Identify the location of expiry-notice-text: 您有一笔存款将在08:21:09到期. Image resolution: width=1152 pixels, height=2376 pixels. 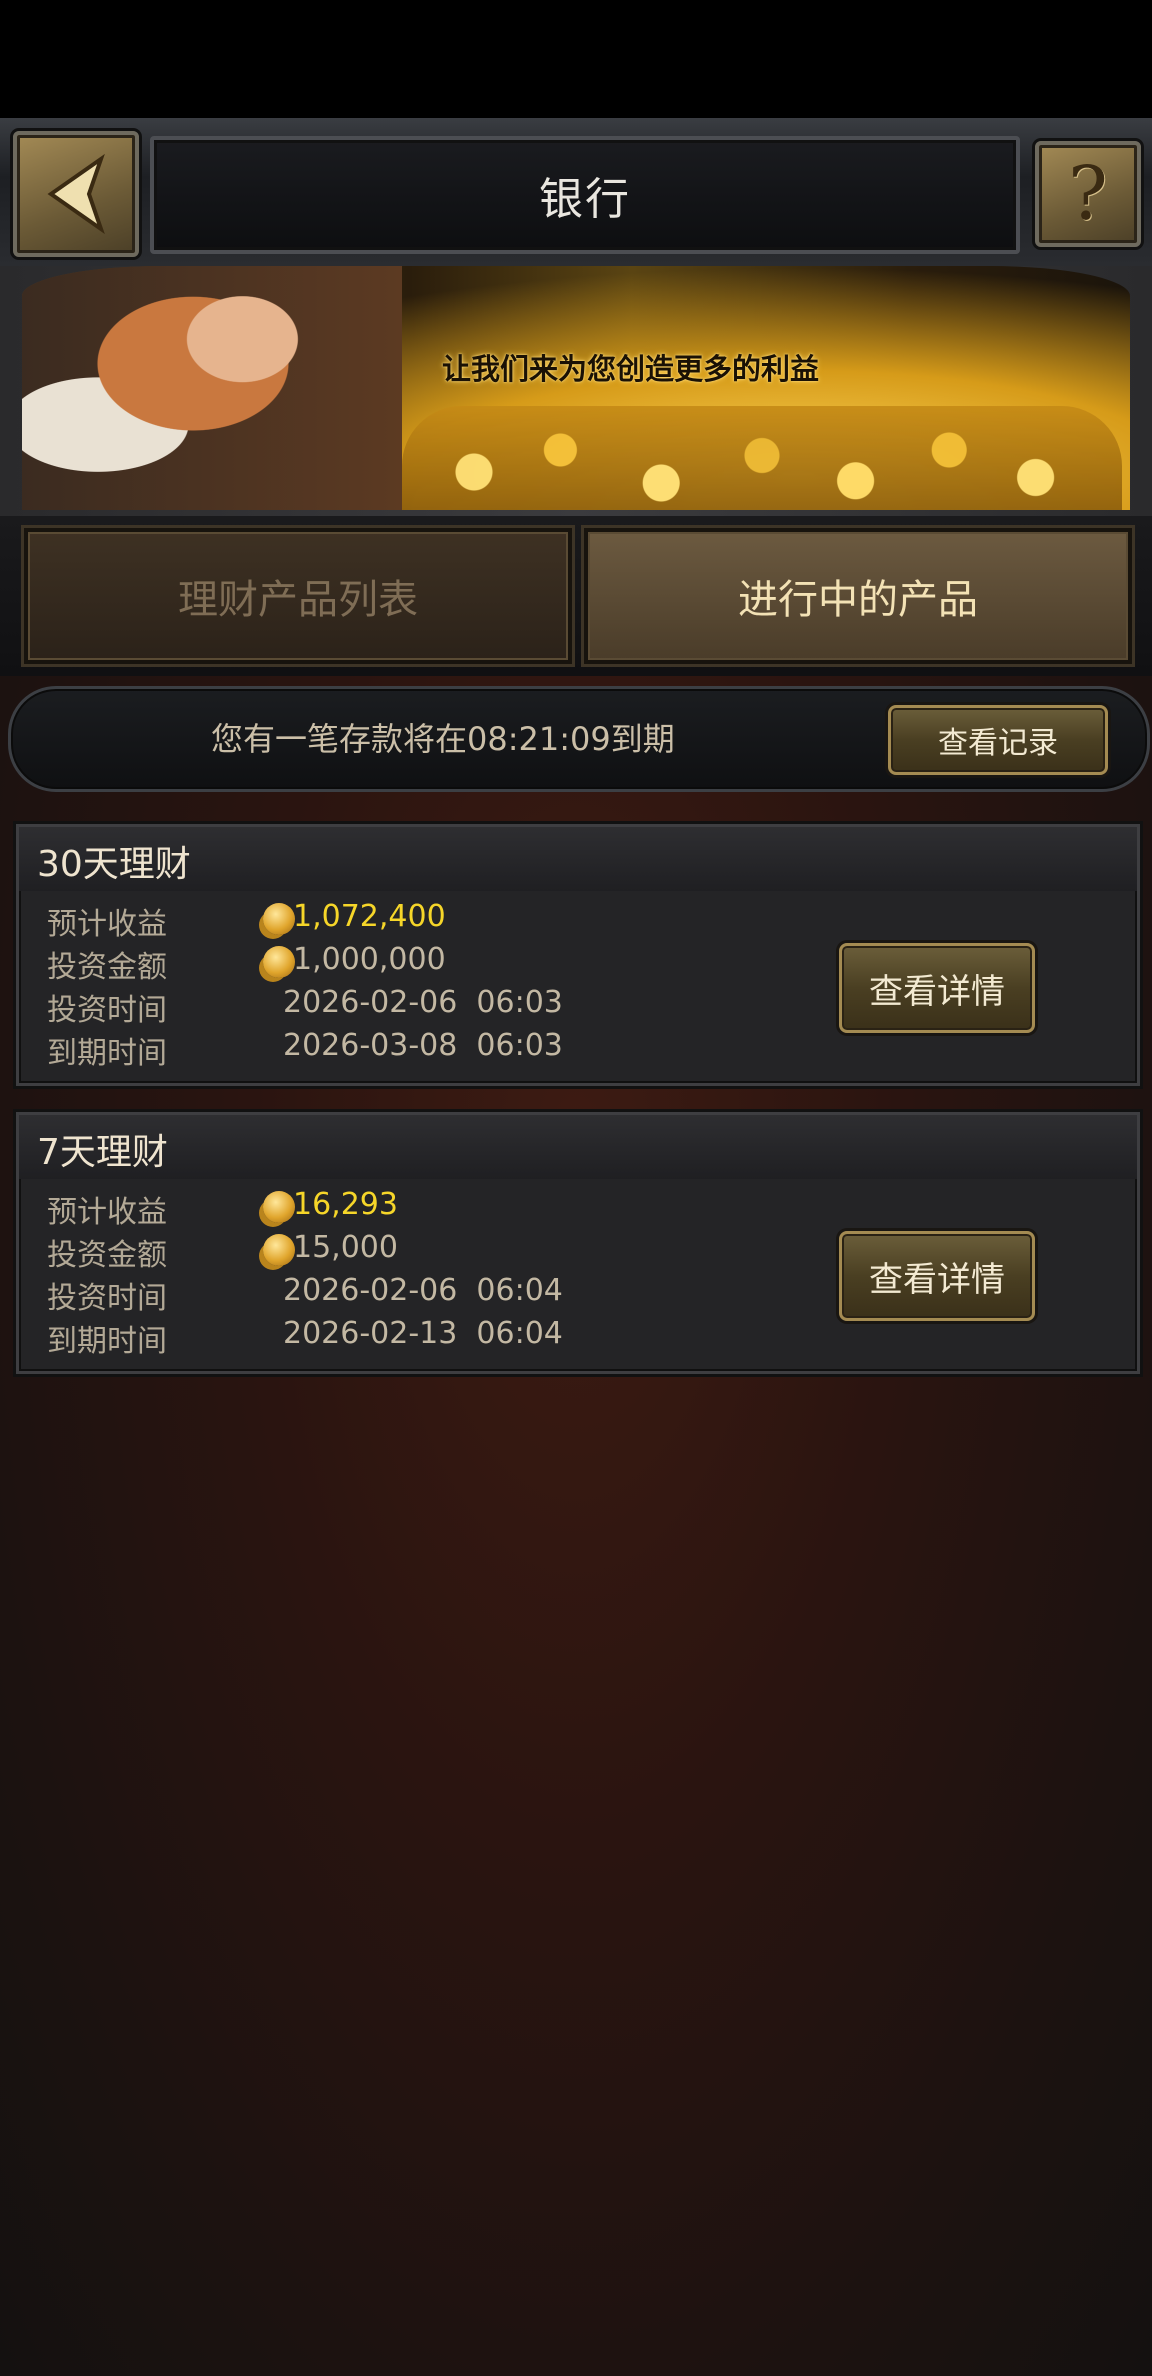
(443, 739).